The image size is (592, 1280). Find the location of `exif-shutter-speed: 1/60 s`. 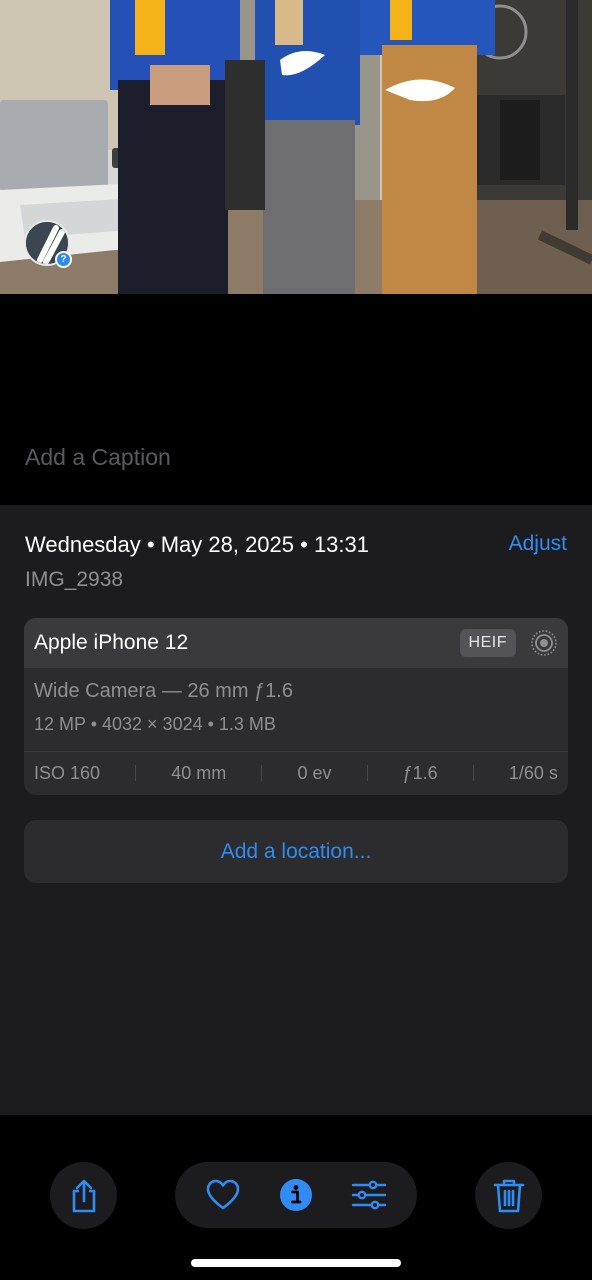

exif-shutter-speed: 1/60 s is located at coordinates (533, 772).